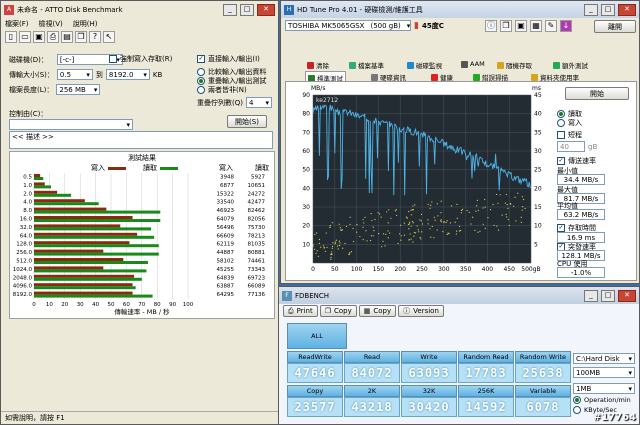 This screenshot has height=425, width=640. I want to click on write-value-label: 66609, so click(226, 236).